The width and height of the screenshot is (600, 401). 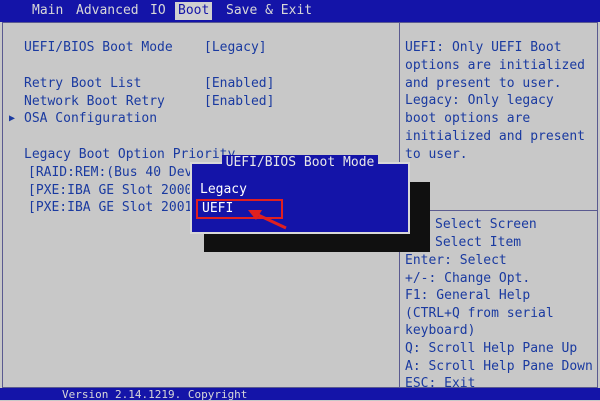 What do you see at coordinates (483, 83) in the screenshot?
I see `help-line: and present to user.` at bounding box center [483, 83].